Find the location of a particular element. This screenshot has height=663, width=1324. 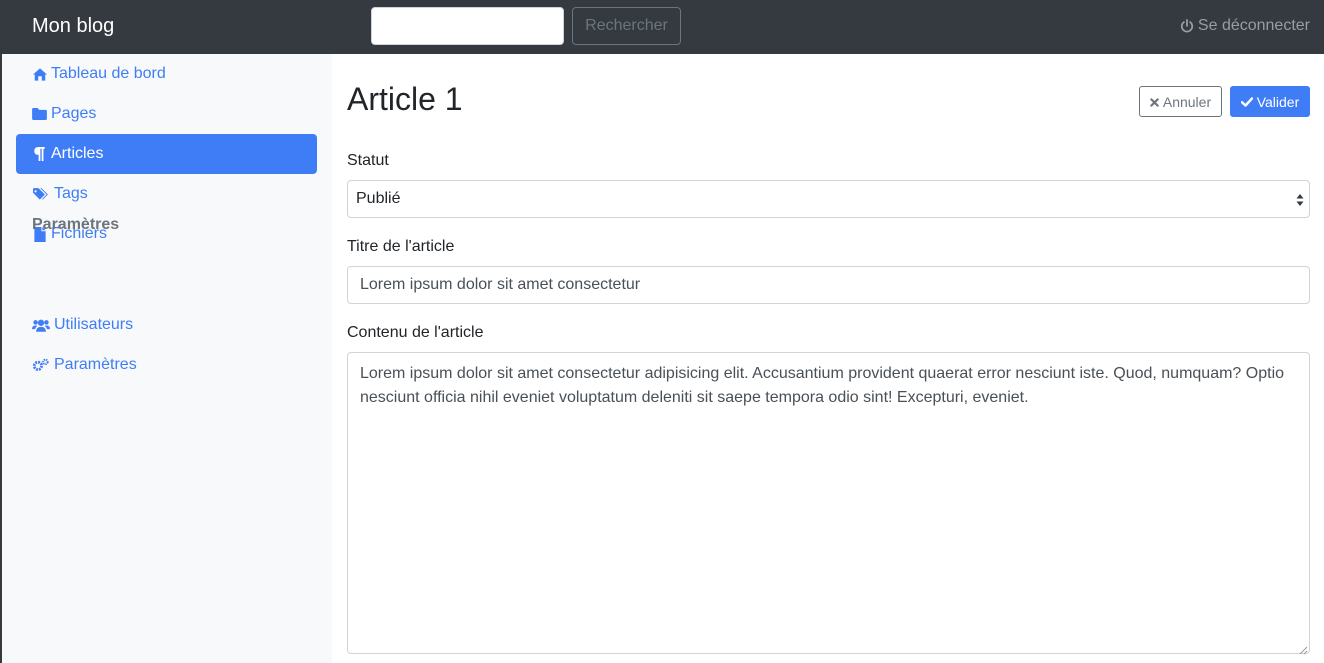

resize-handle-icon is located at coordinates (1303, 648).